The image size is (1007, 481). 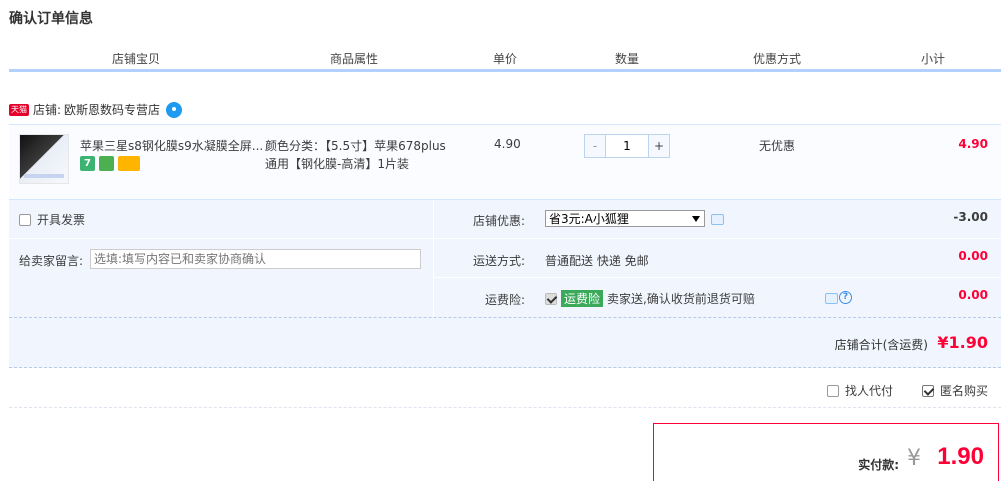 What do you see at coordinates (777, 59) in the screenshot?
I see `col-discount: 优惠方式` at bounding box center [777, 59].